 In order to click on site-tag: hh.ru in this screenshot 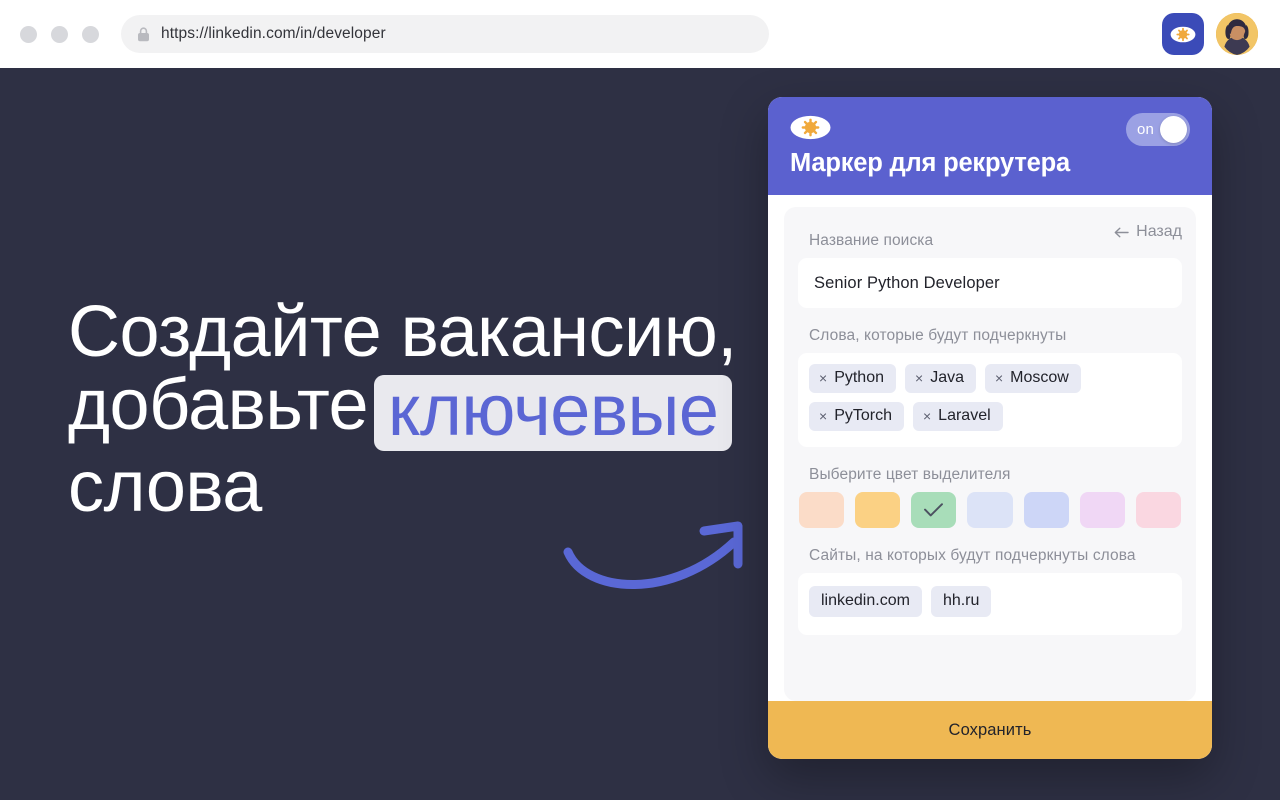, I will do `click(961, 601)`.